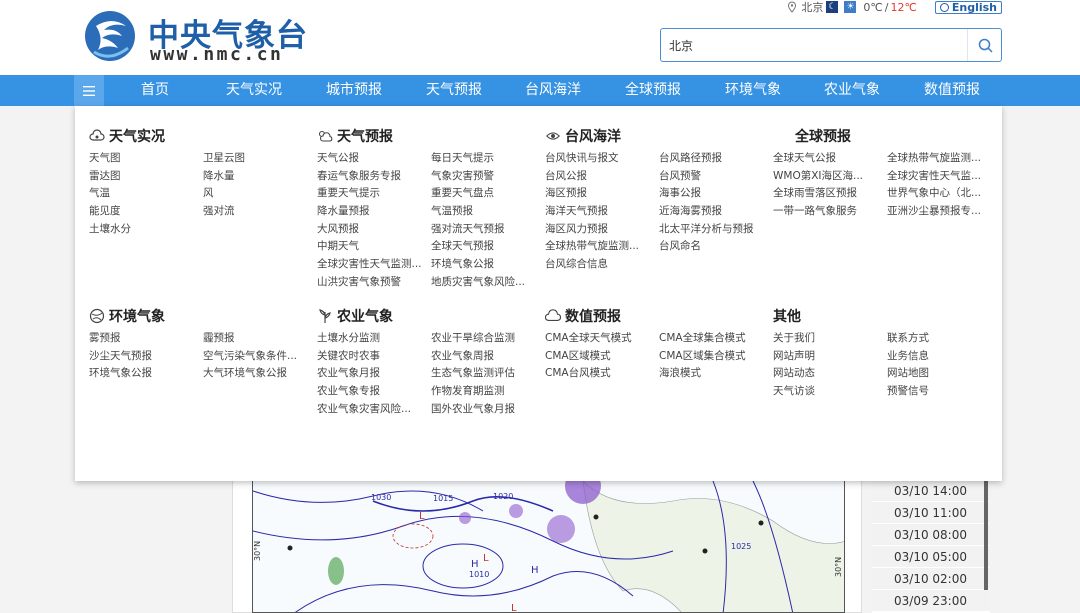 Image resolution: width=1080 pixels, height=613 pixels. I want to click on nav-item-agriculture: 农业气象, so click(852, 90).